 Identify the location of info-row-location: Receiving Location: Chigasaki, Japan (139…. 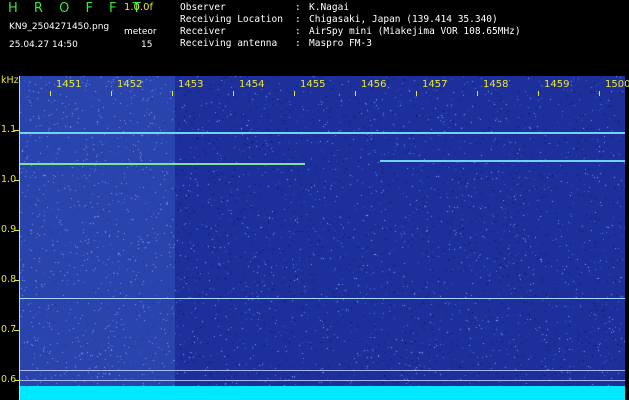
(339, 19).